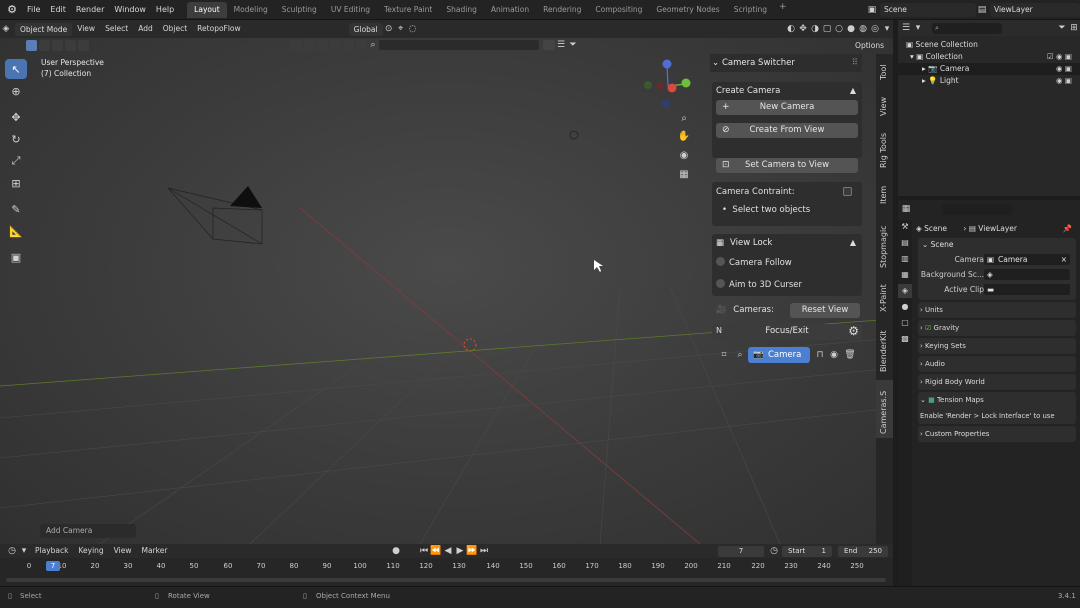  What do you see at coordinates (863, 29) in the screenshot?
I see `shading-material-icon: ◍` at bounding box center [863, 29].